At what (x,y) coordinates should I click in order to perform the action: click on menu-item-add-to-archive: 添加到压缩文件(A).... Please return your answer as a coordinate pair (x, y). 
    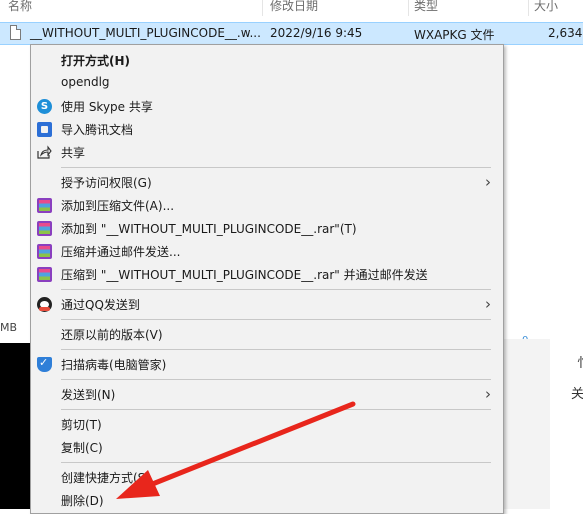
    Looking at the image, I should click on (267, 205).